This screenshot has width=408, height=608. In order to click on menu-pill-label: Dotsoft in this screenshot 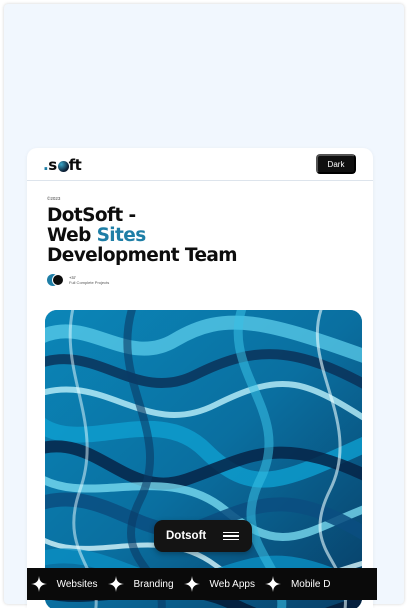, I will do `click(186, 536)`.